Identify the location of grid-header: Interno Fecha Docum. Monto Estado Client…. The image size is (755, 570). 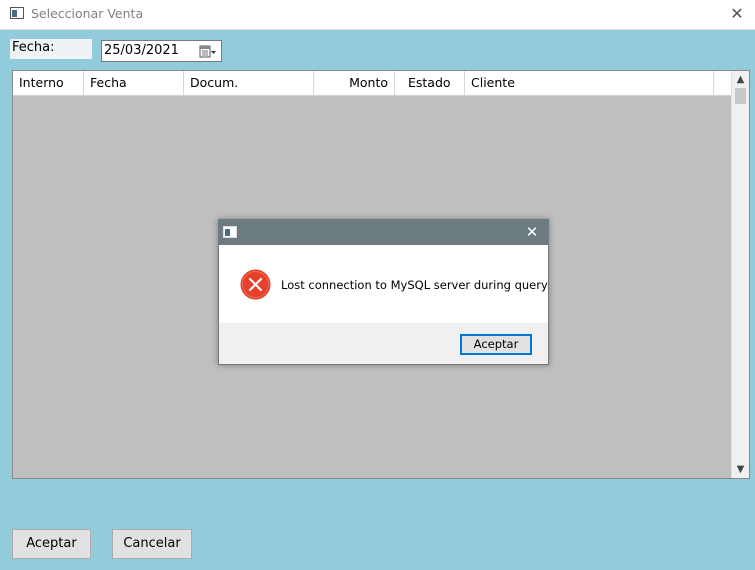
(373, 83).